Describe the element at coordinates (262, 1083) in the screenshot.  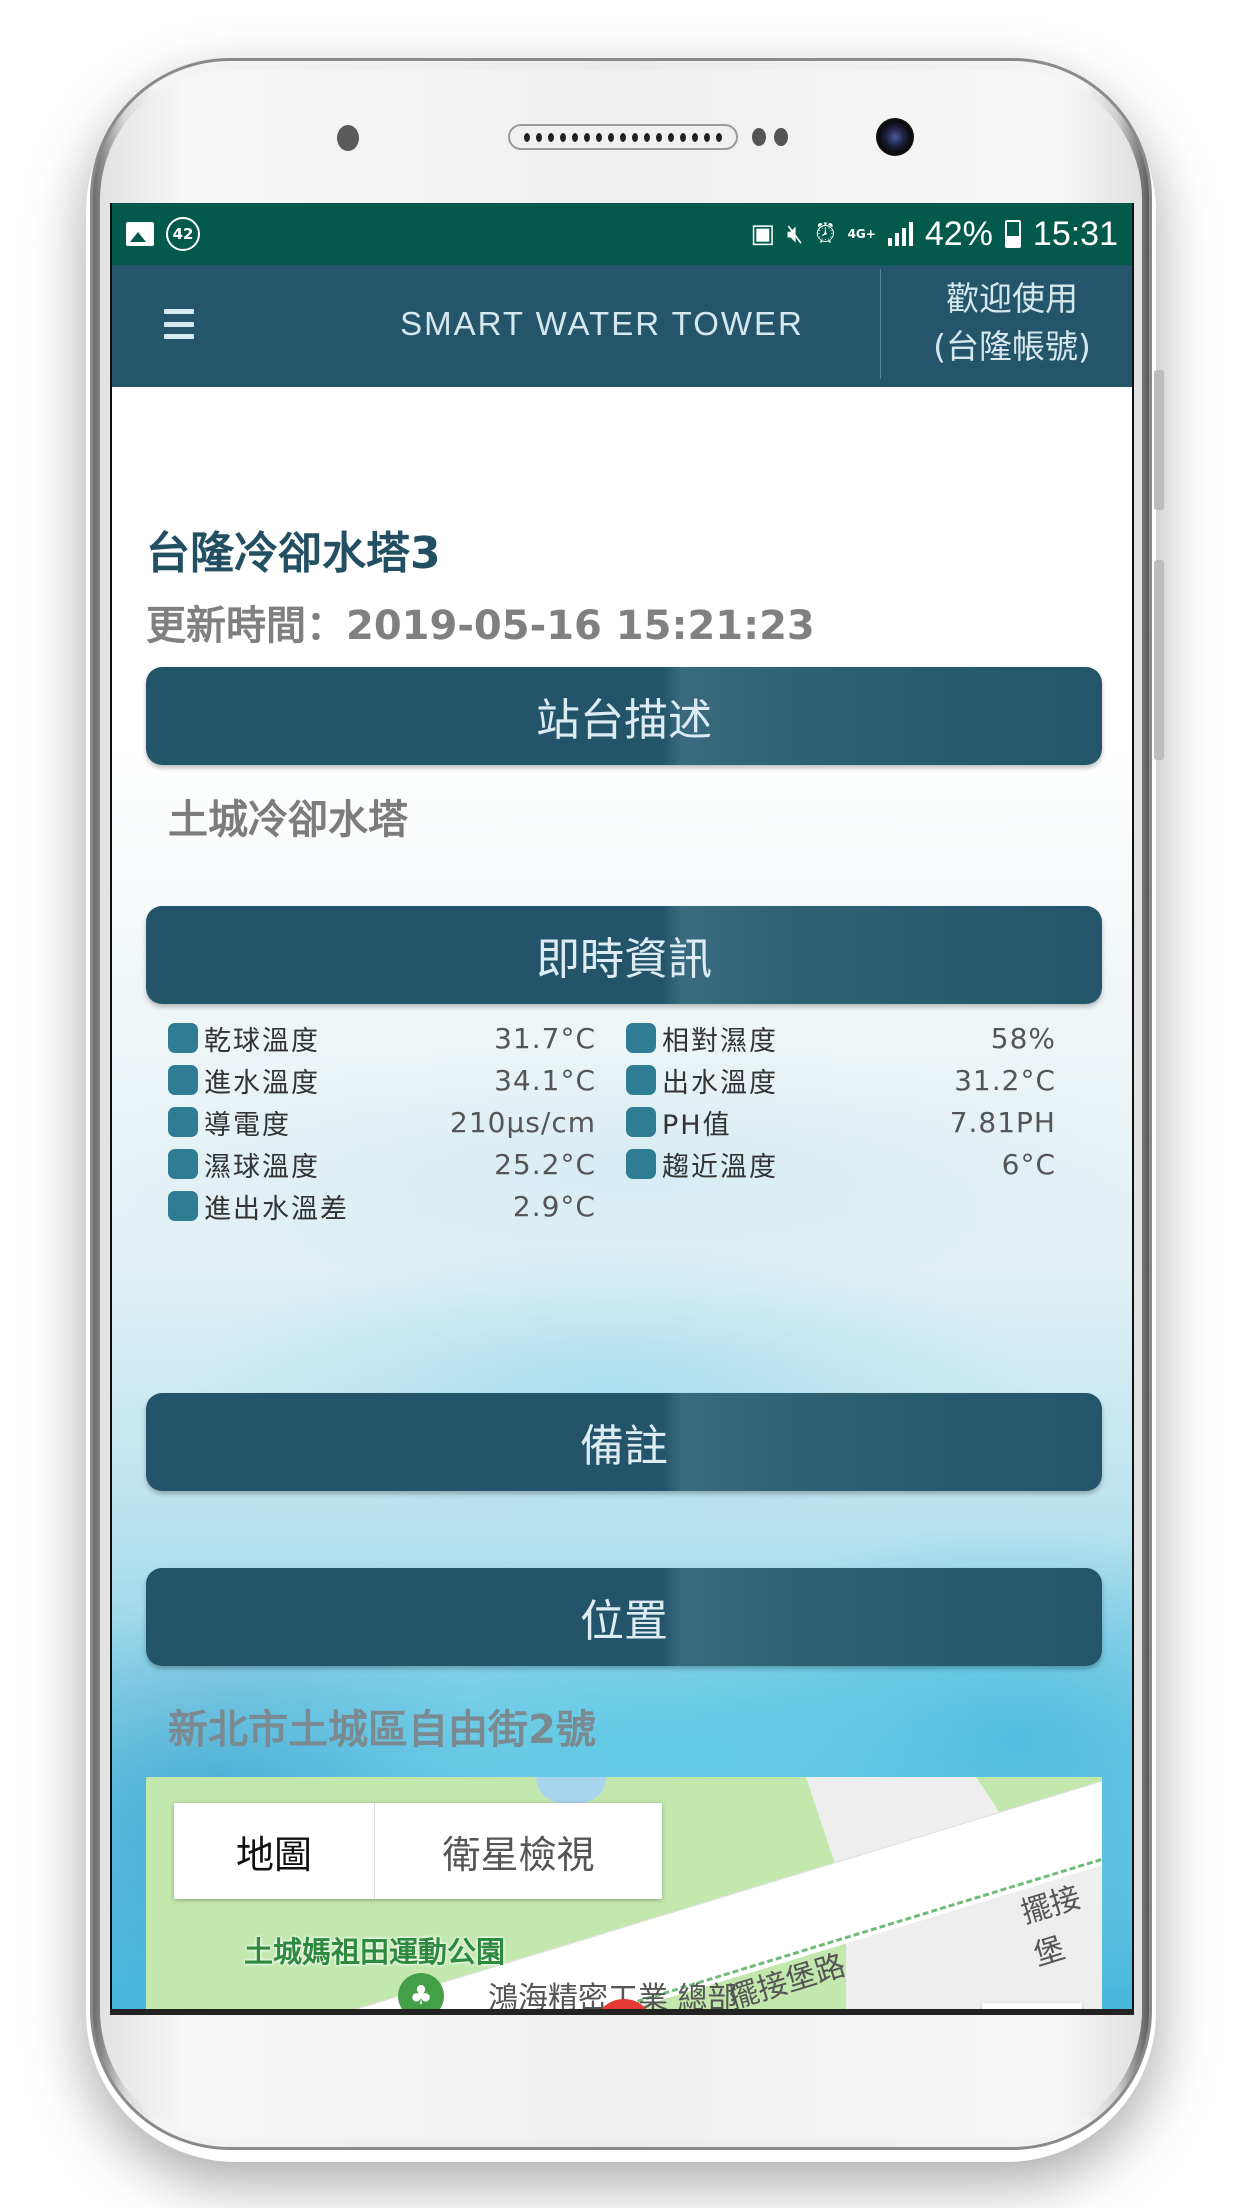
I see `metric-label: 進水溫度` at that location.